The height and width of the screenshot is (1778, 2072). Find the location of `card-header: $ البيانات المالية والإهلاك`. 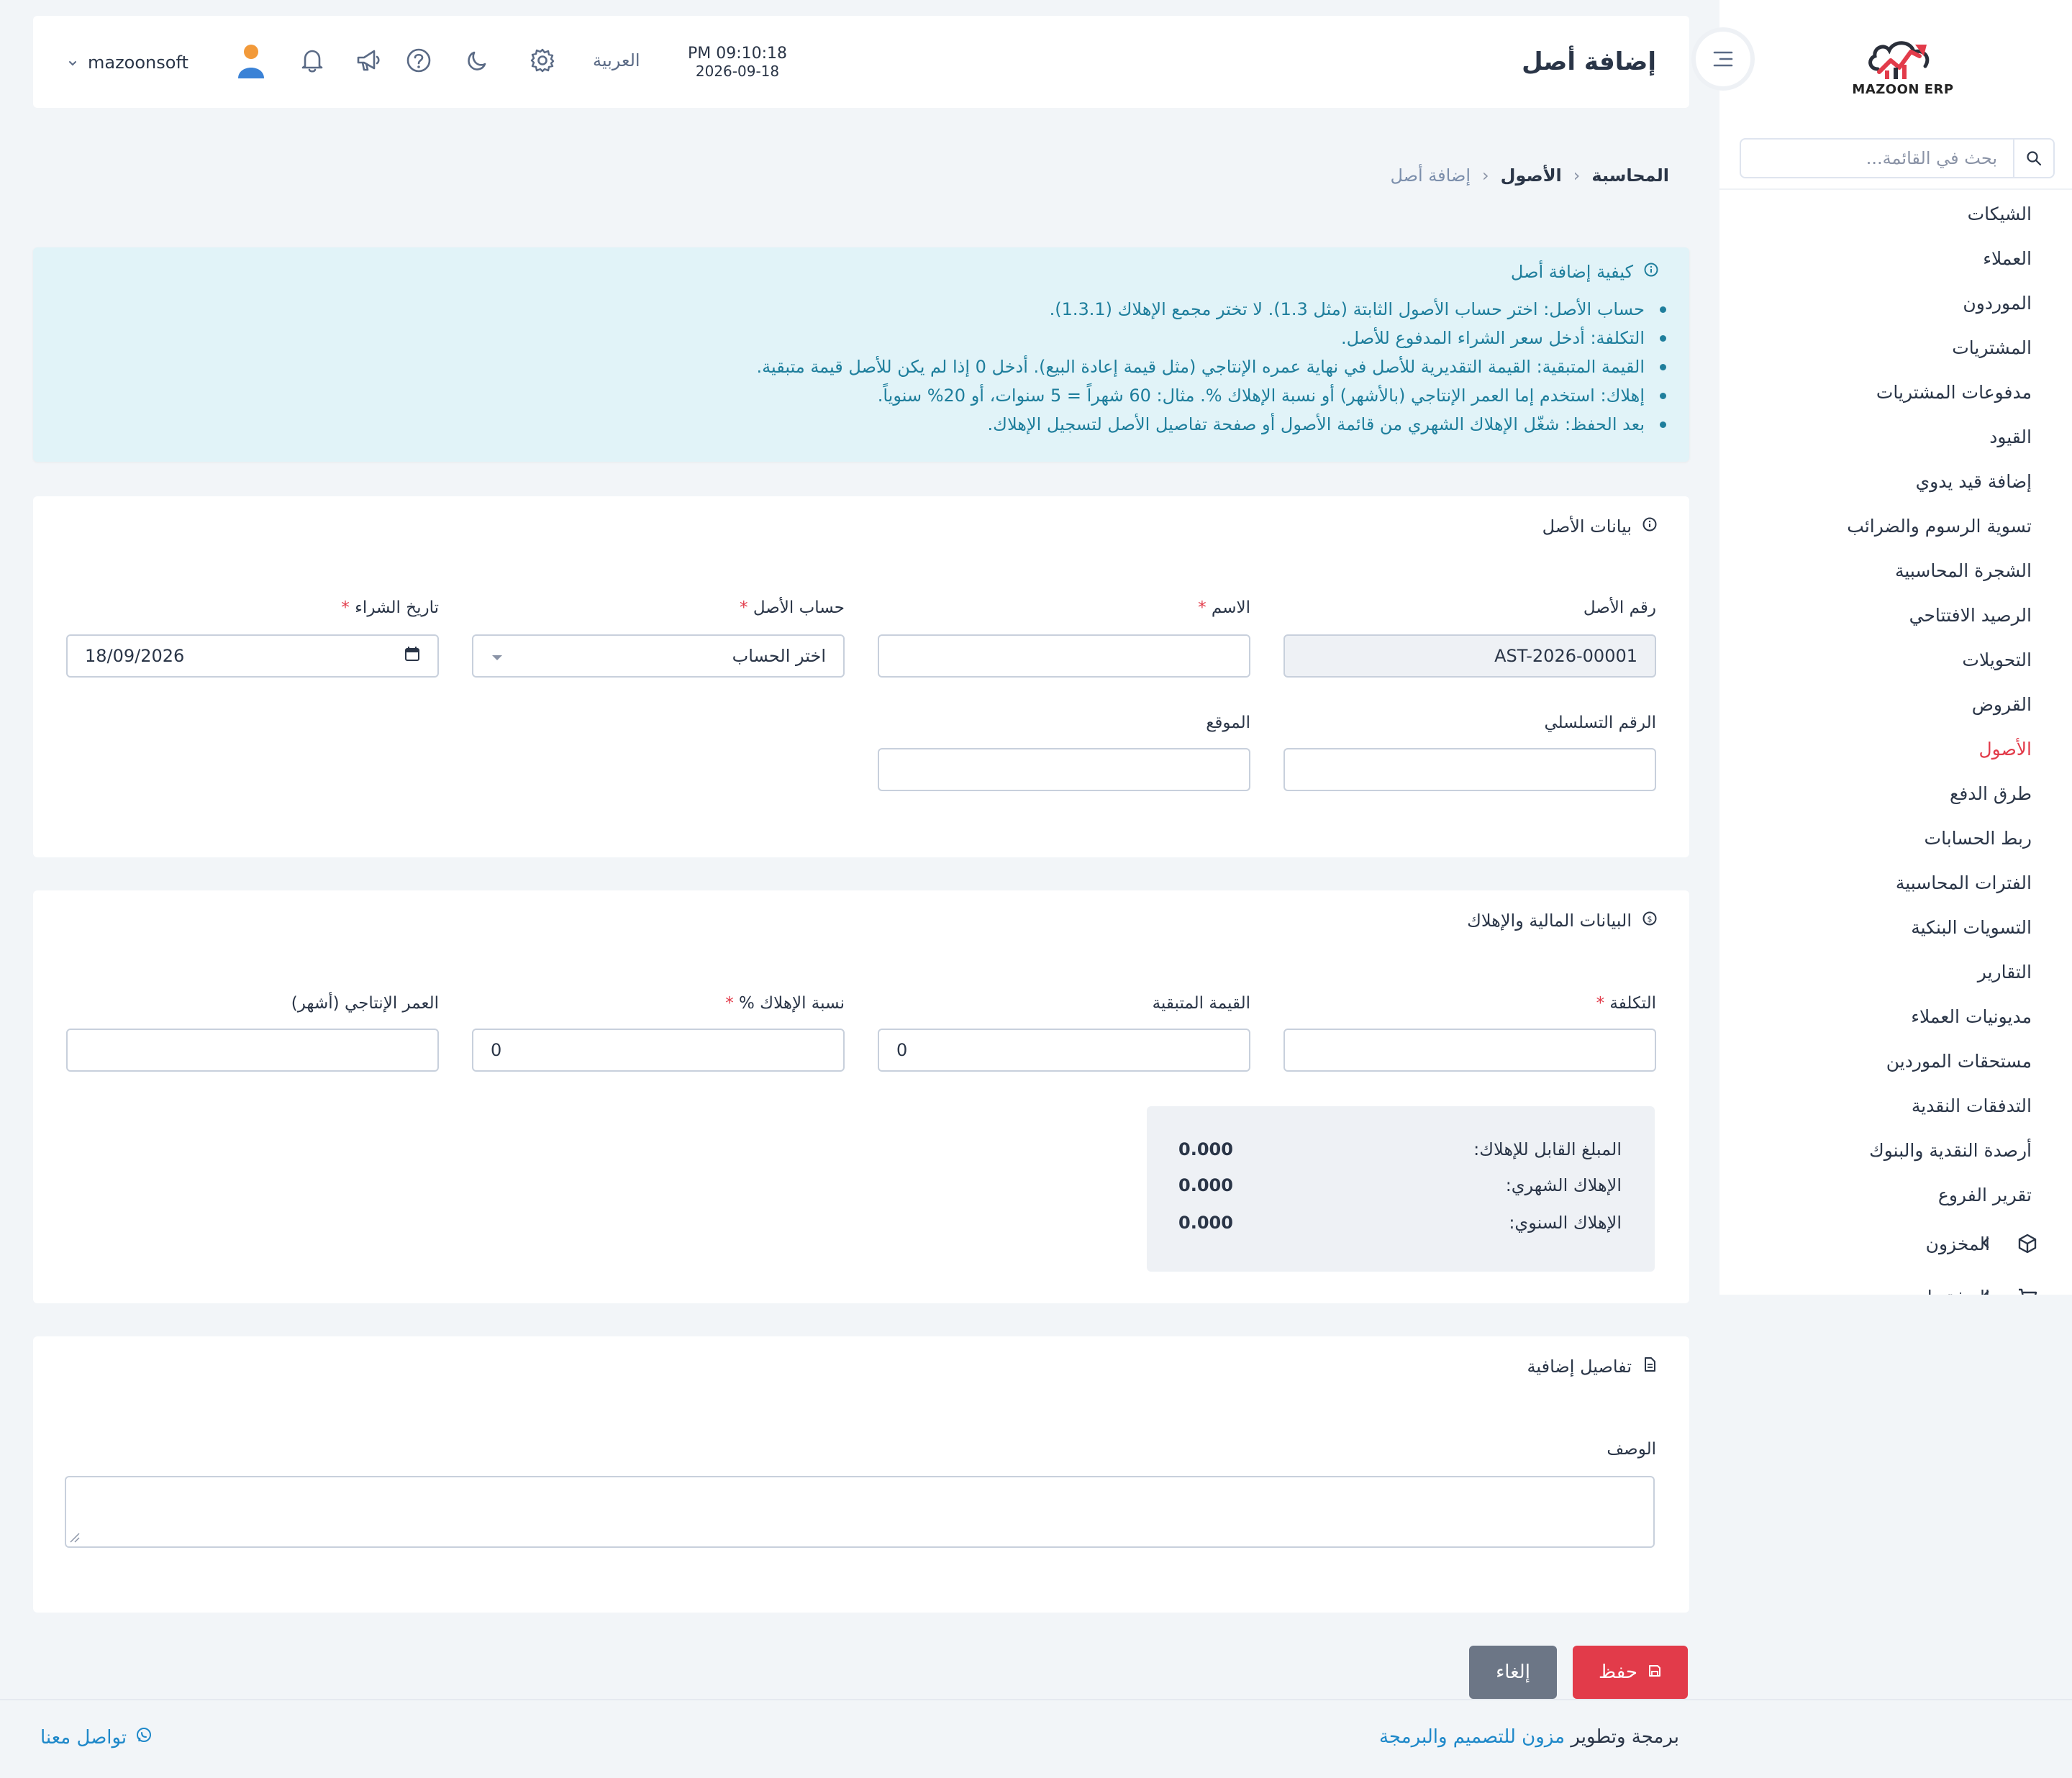

card-header: $ البيانات المالية والإهلاك is located at coordinates (1562, 921).